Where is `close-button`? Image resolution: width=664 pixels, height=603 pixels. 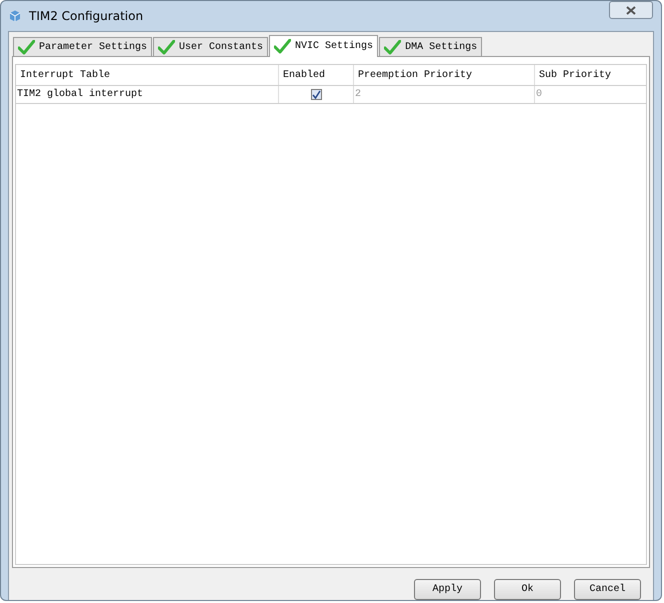 close-button is located at coordinates (631, 10).